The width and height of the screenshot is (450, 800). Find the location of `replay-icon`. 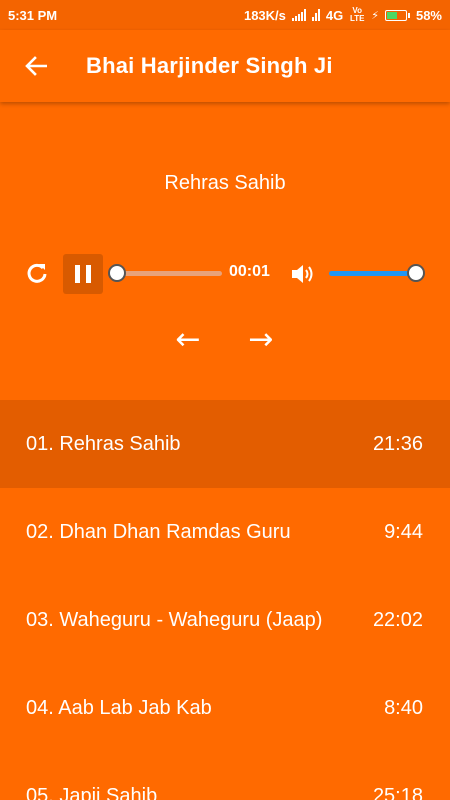

replay-icon is located at coordinates (37, 273).